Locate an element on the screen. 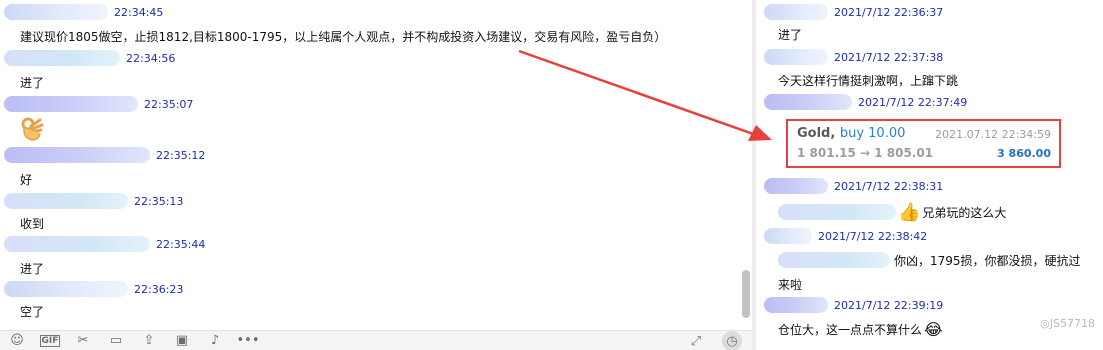 The image size is (1103, 350). scissors-icon: ✂ is located at coordinates (83, 340).